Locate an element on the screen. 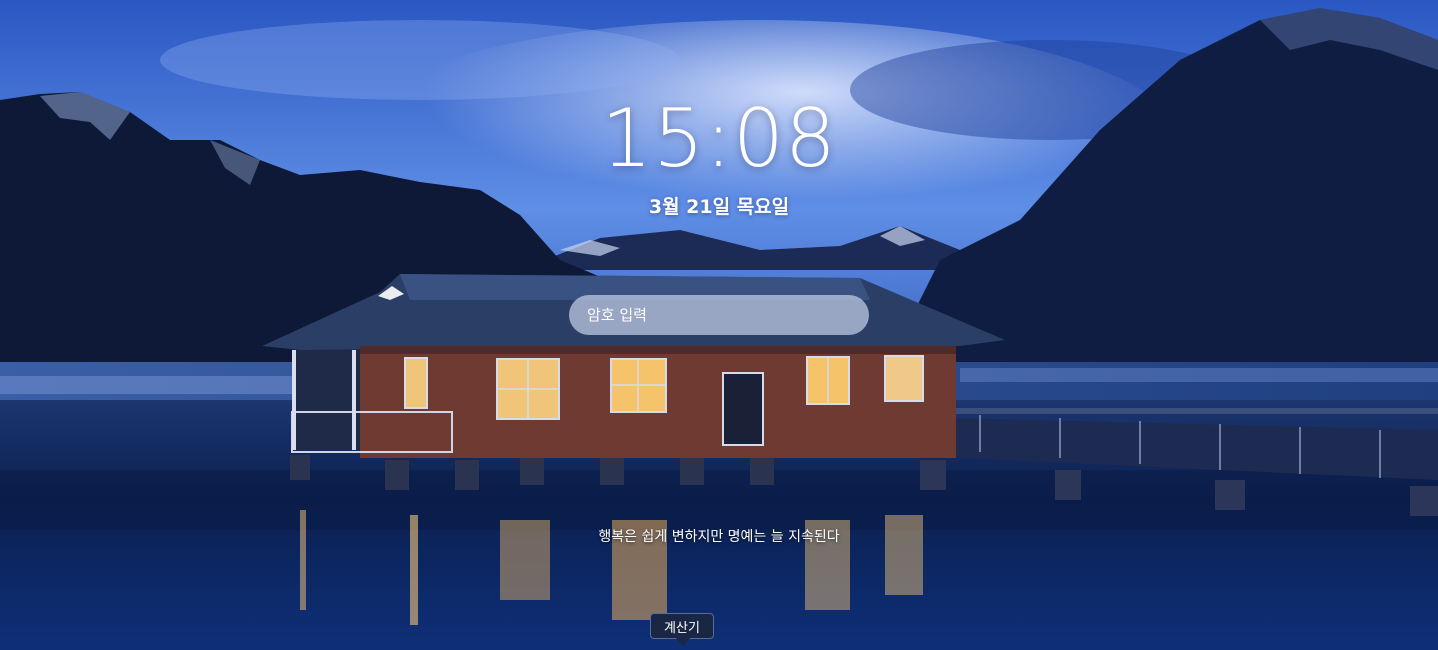  password-input is located at coordinates (719, 315).